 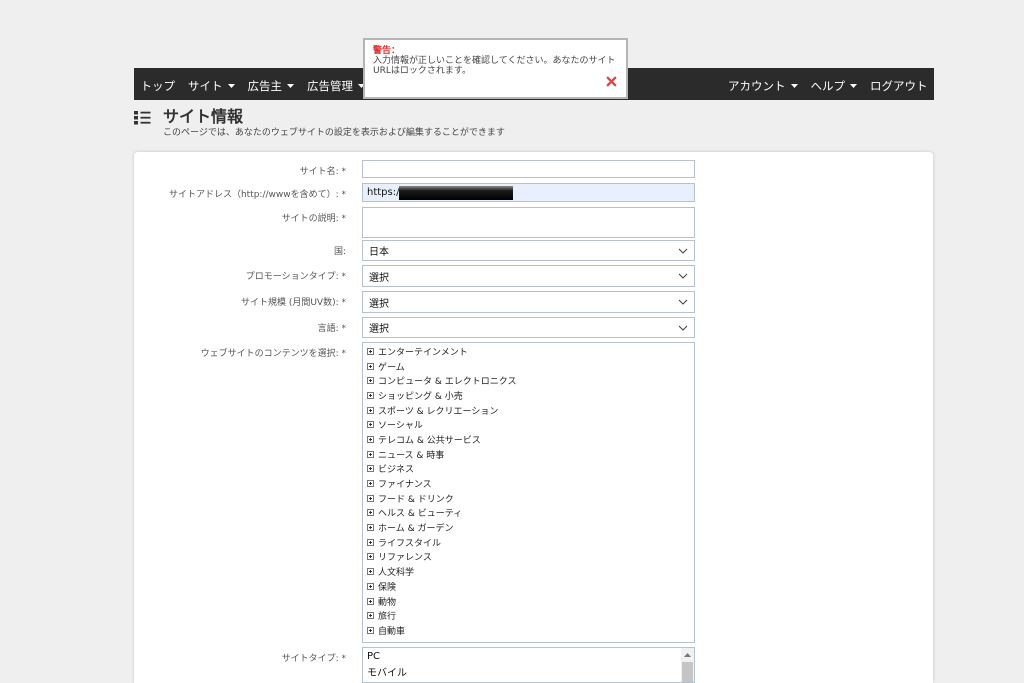 What do you see at coordinates (530, 656) in the screenshot?
I see `site-type-option: PC` at bounding box center [530, 656].